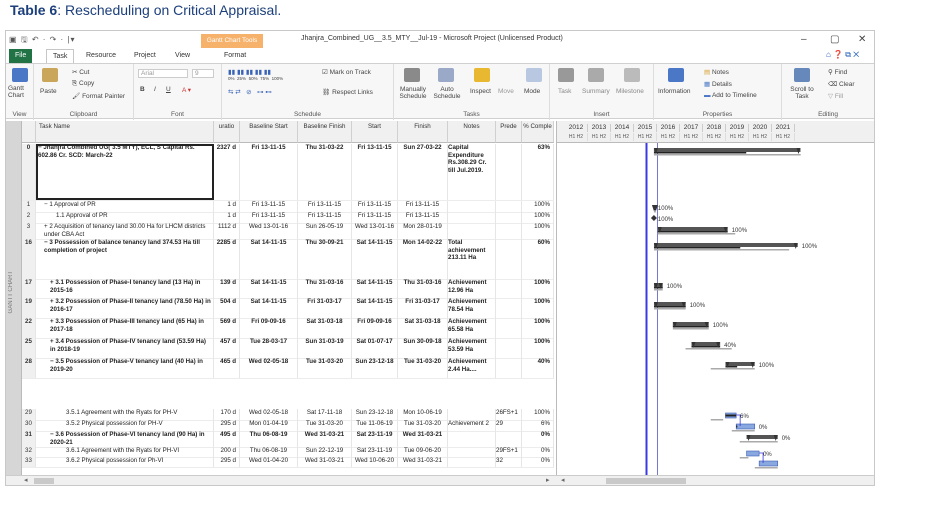 The height and width of the screenshot is (507, 948). Describe the element at coordinates (472, 348) in the screenshot. I see `task-notes-cell: Achievement 53.59 Ha` at that location.